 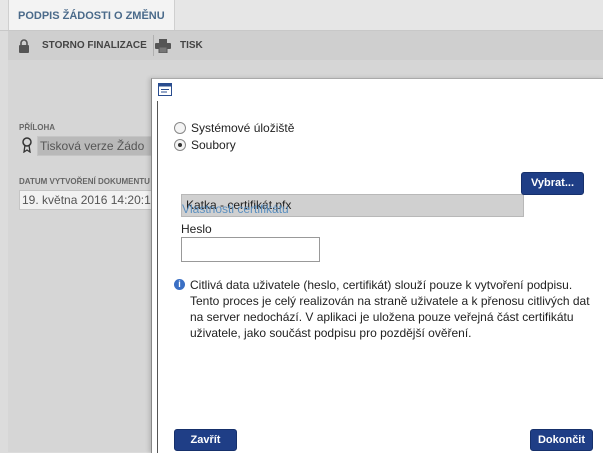 I want to click on radio-files-label: Soubory, so click(x=213, y=145).